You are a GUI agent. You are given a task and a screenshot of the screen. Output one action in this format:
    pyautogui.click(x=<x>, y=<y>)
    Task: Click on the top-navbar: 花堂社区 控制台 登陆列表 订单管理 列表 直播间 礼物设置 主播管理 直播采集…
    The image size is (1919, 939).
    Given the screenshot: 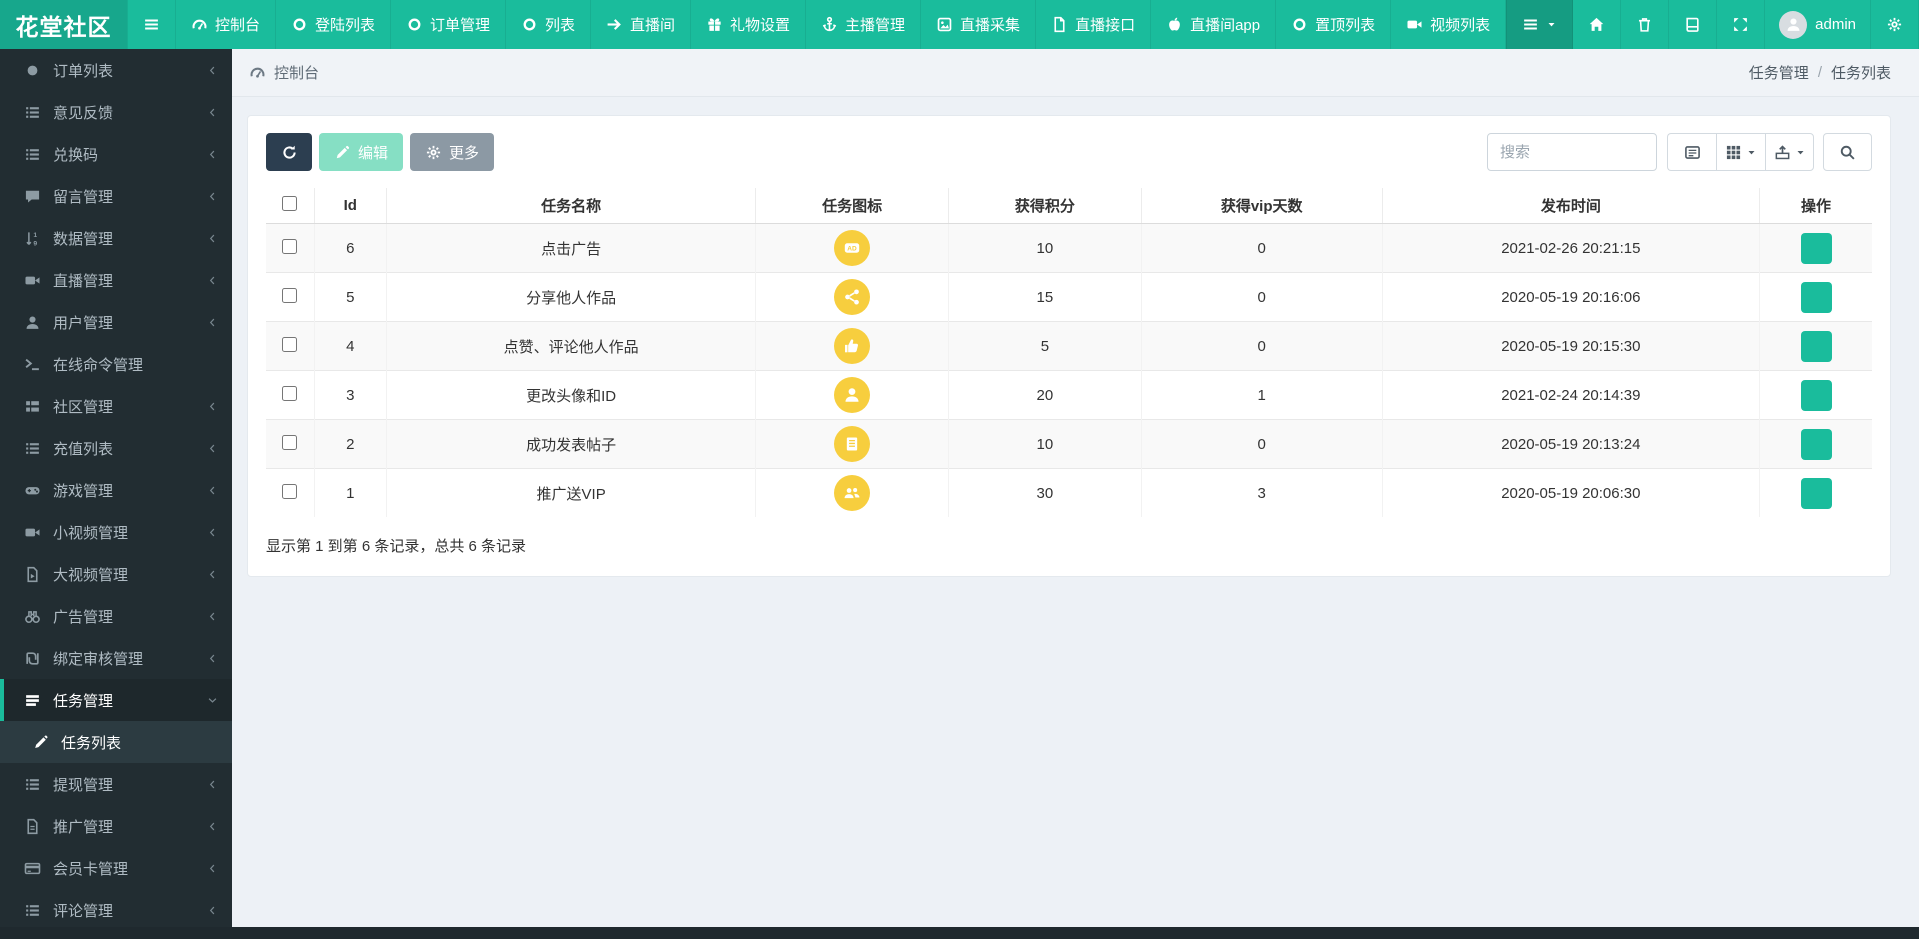 What is the action you would take?
    pyautogui.click(x=959, y=24)
    